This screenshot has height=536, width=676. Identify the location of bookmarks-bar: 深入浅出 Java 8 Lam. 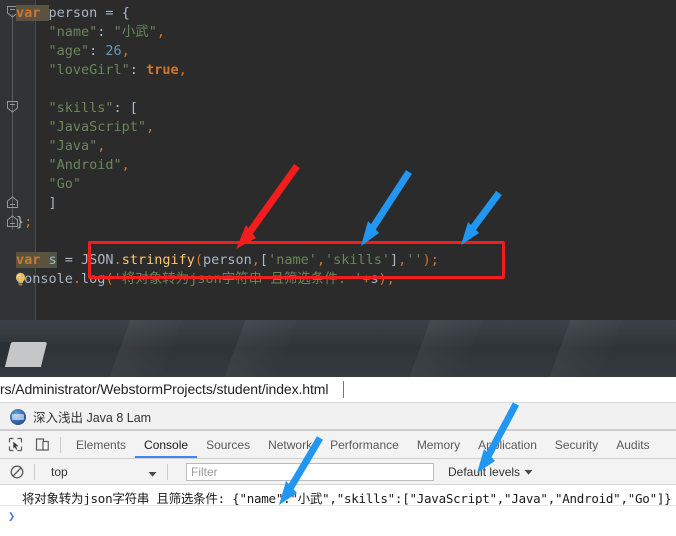
(338, 416).